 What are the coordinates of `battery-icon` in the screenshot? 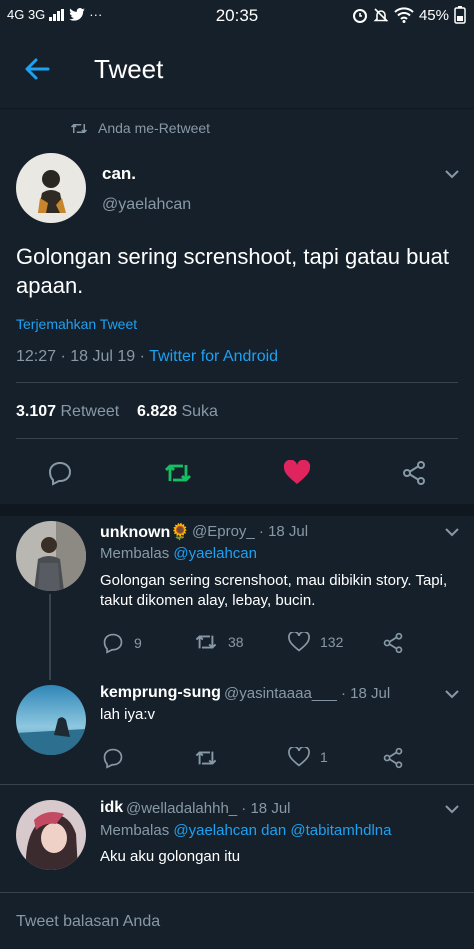 It's located at (460, 15).